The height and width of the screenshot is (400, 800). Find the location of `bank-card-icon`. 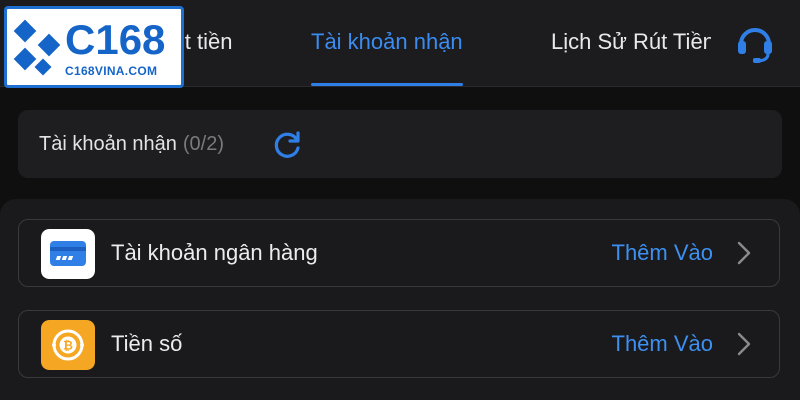

bank-card-icon is located at coordinates (68, 254).